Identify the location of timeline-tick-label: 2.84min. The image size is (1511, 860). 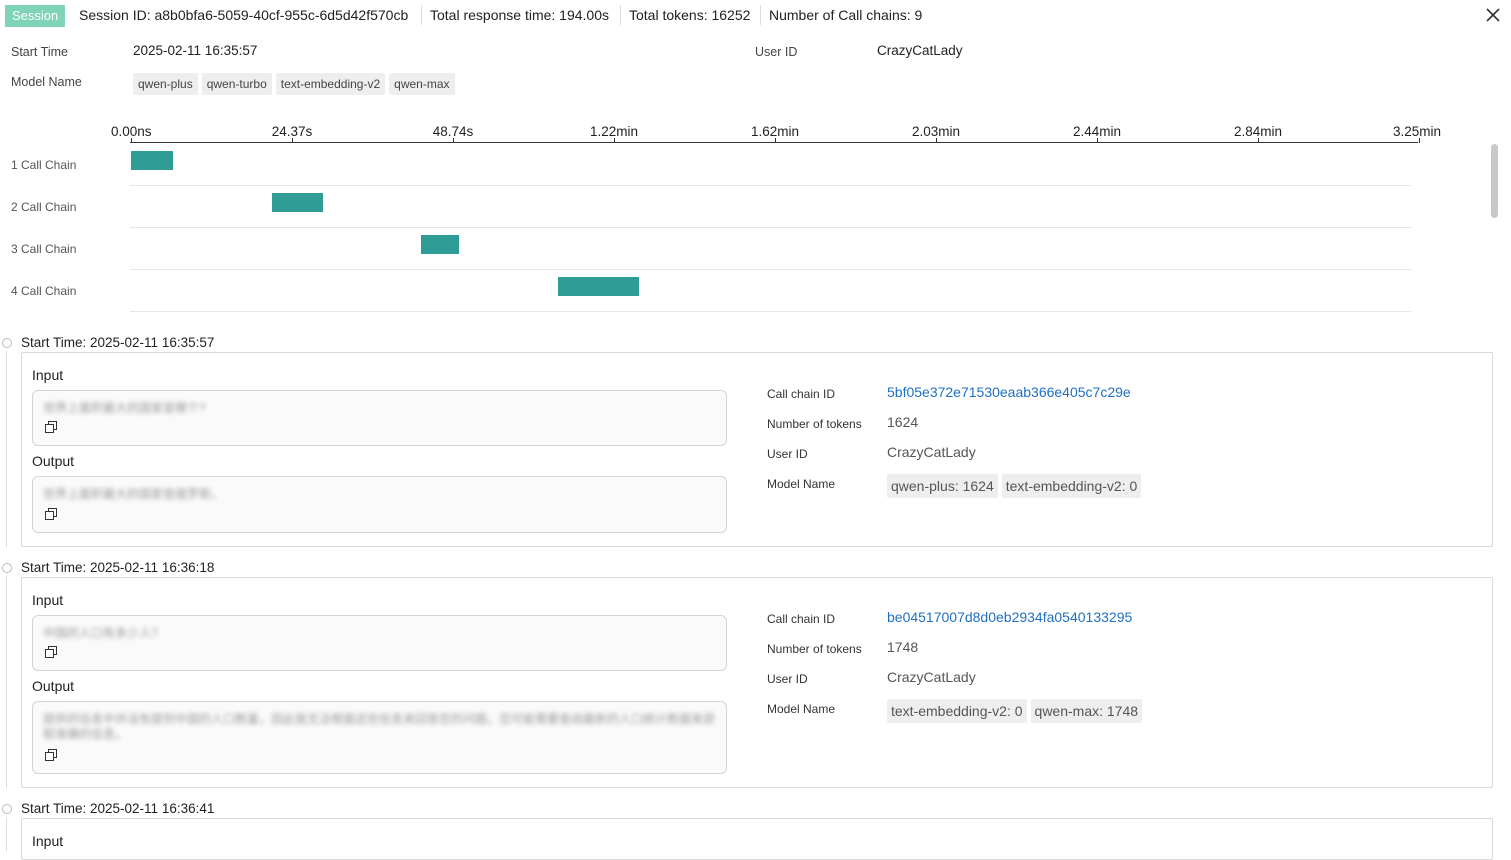
(1258, 131).